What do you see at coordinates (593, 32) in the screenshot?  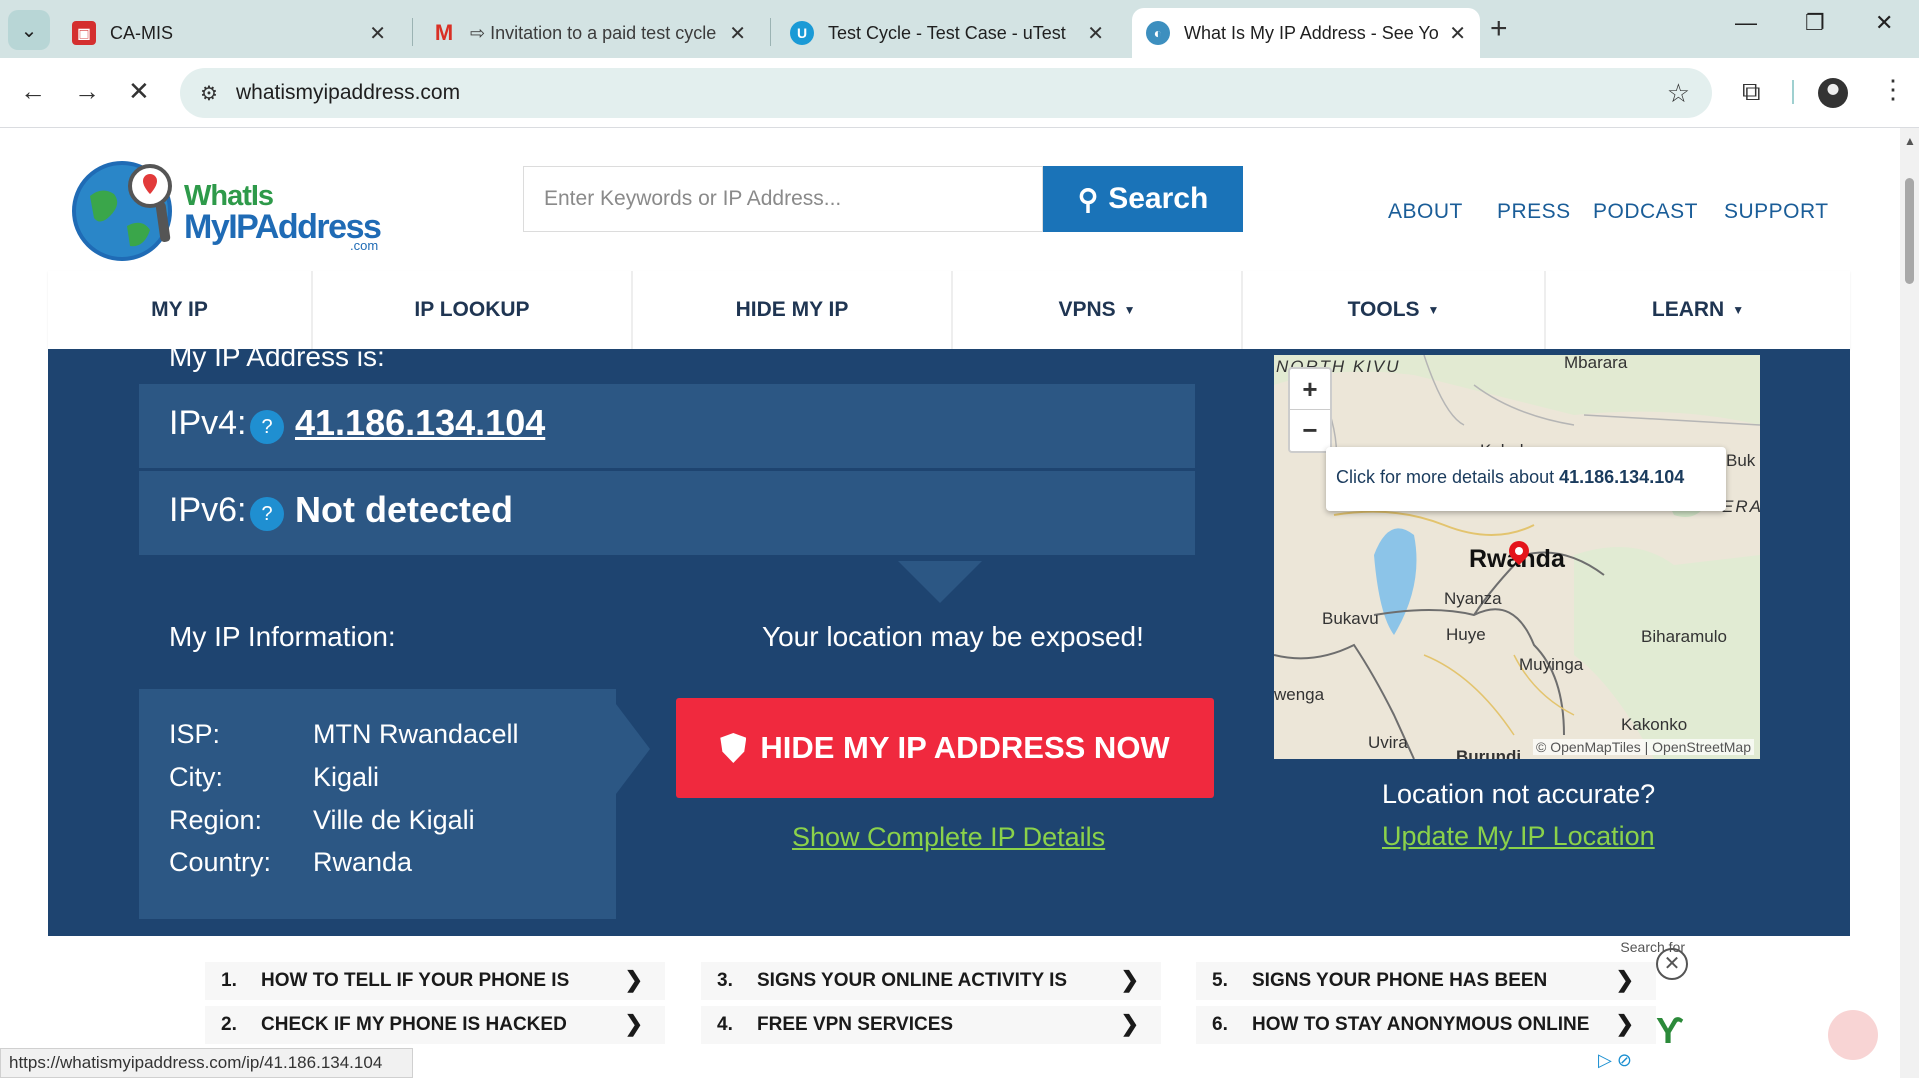 I see `tab-title: ⇨ Invitation to a paid test cycle` at bounding box center [593, 32].